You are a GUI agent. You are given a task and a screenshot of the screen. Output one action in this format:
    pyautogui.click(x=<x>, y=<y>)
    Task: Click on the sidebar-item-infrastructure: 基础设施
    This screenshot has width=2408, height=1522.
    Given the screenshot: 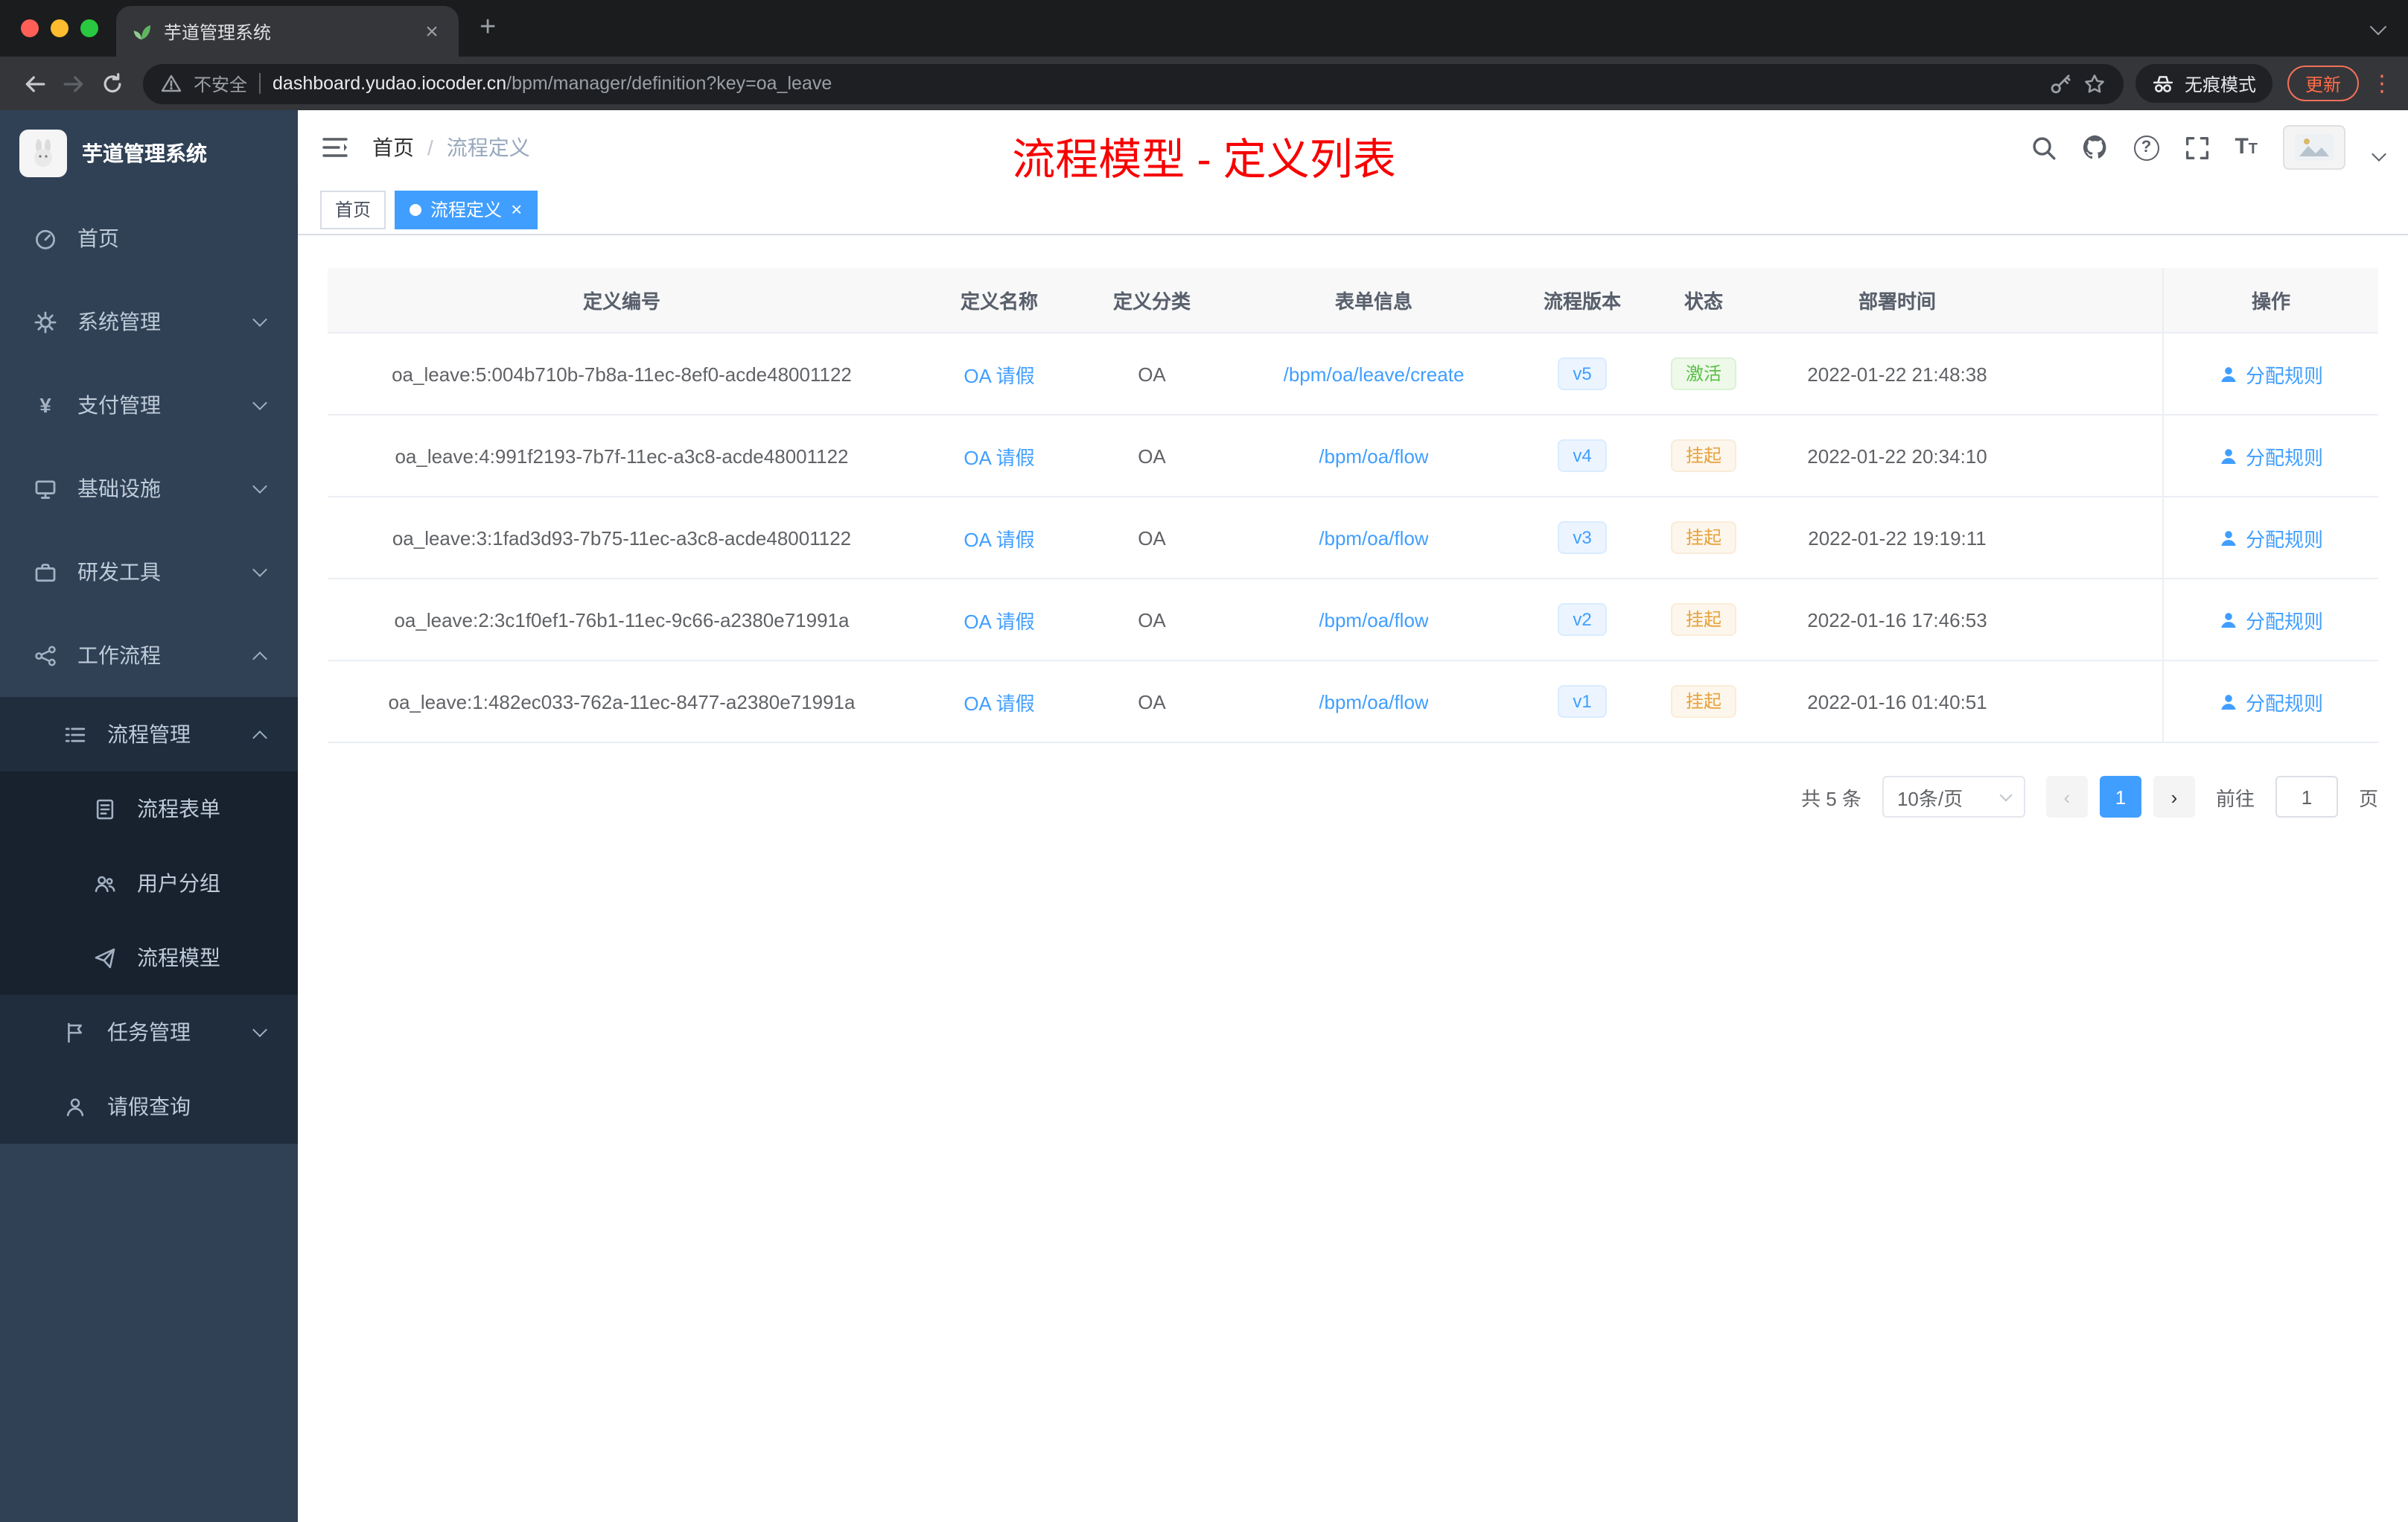 What is the action you would take?
    pyautogui.click(x=149, y=488)
    